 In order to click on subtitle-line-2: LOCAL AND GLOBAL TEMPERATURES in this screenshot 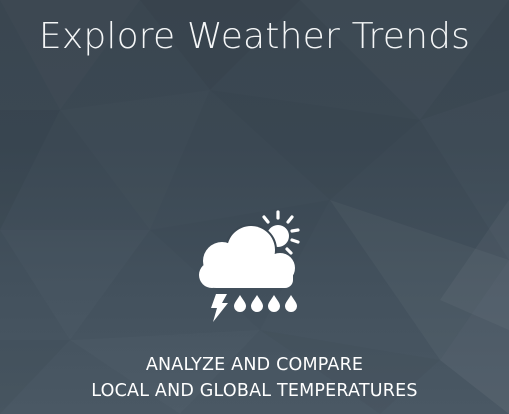, I will do `click(254, 391)`.